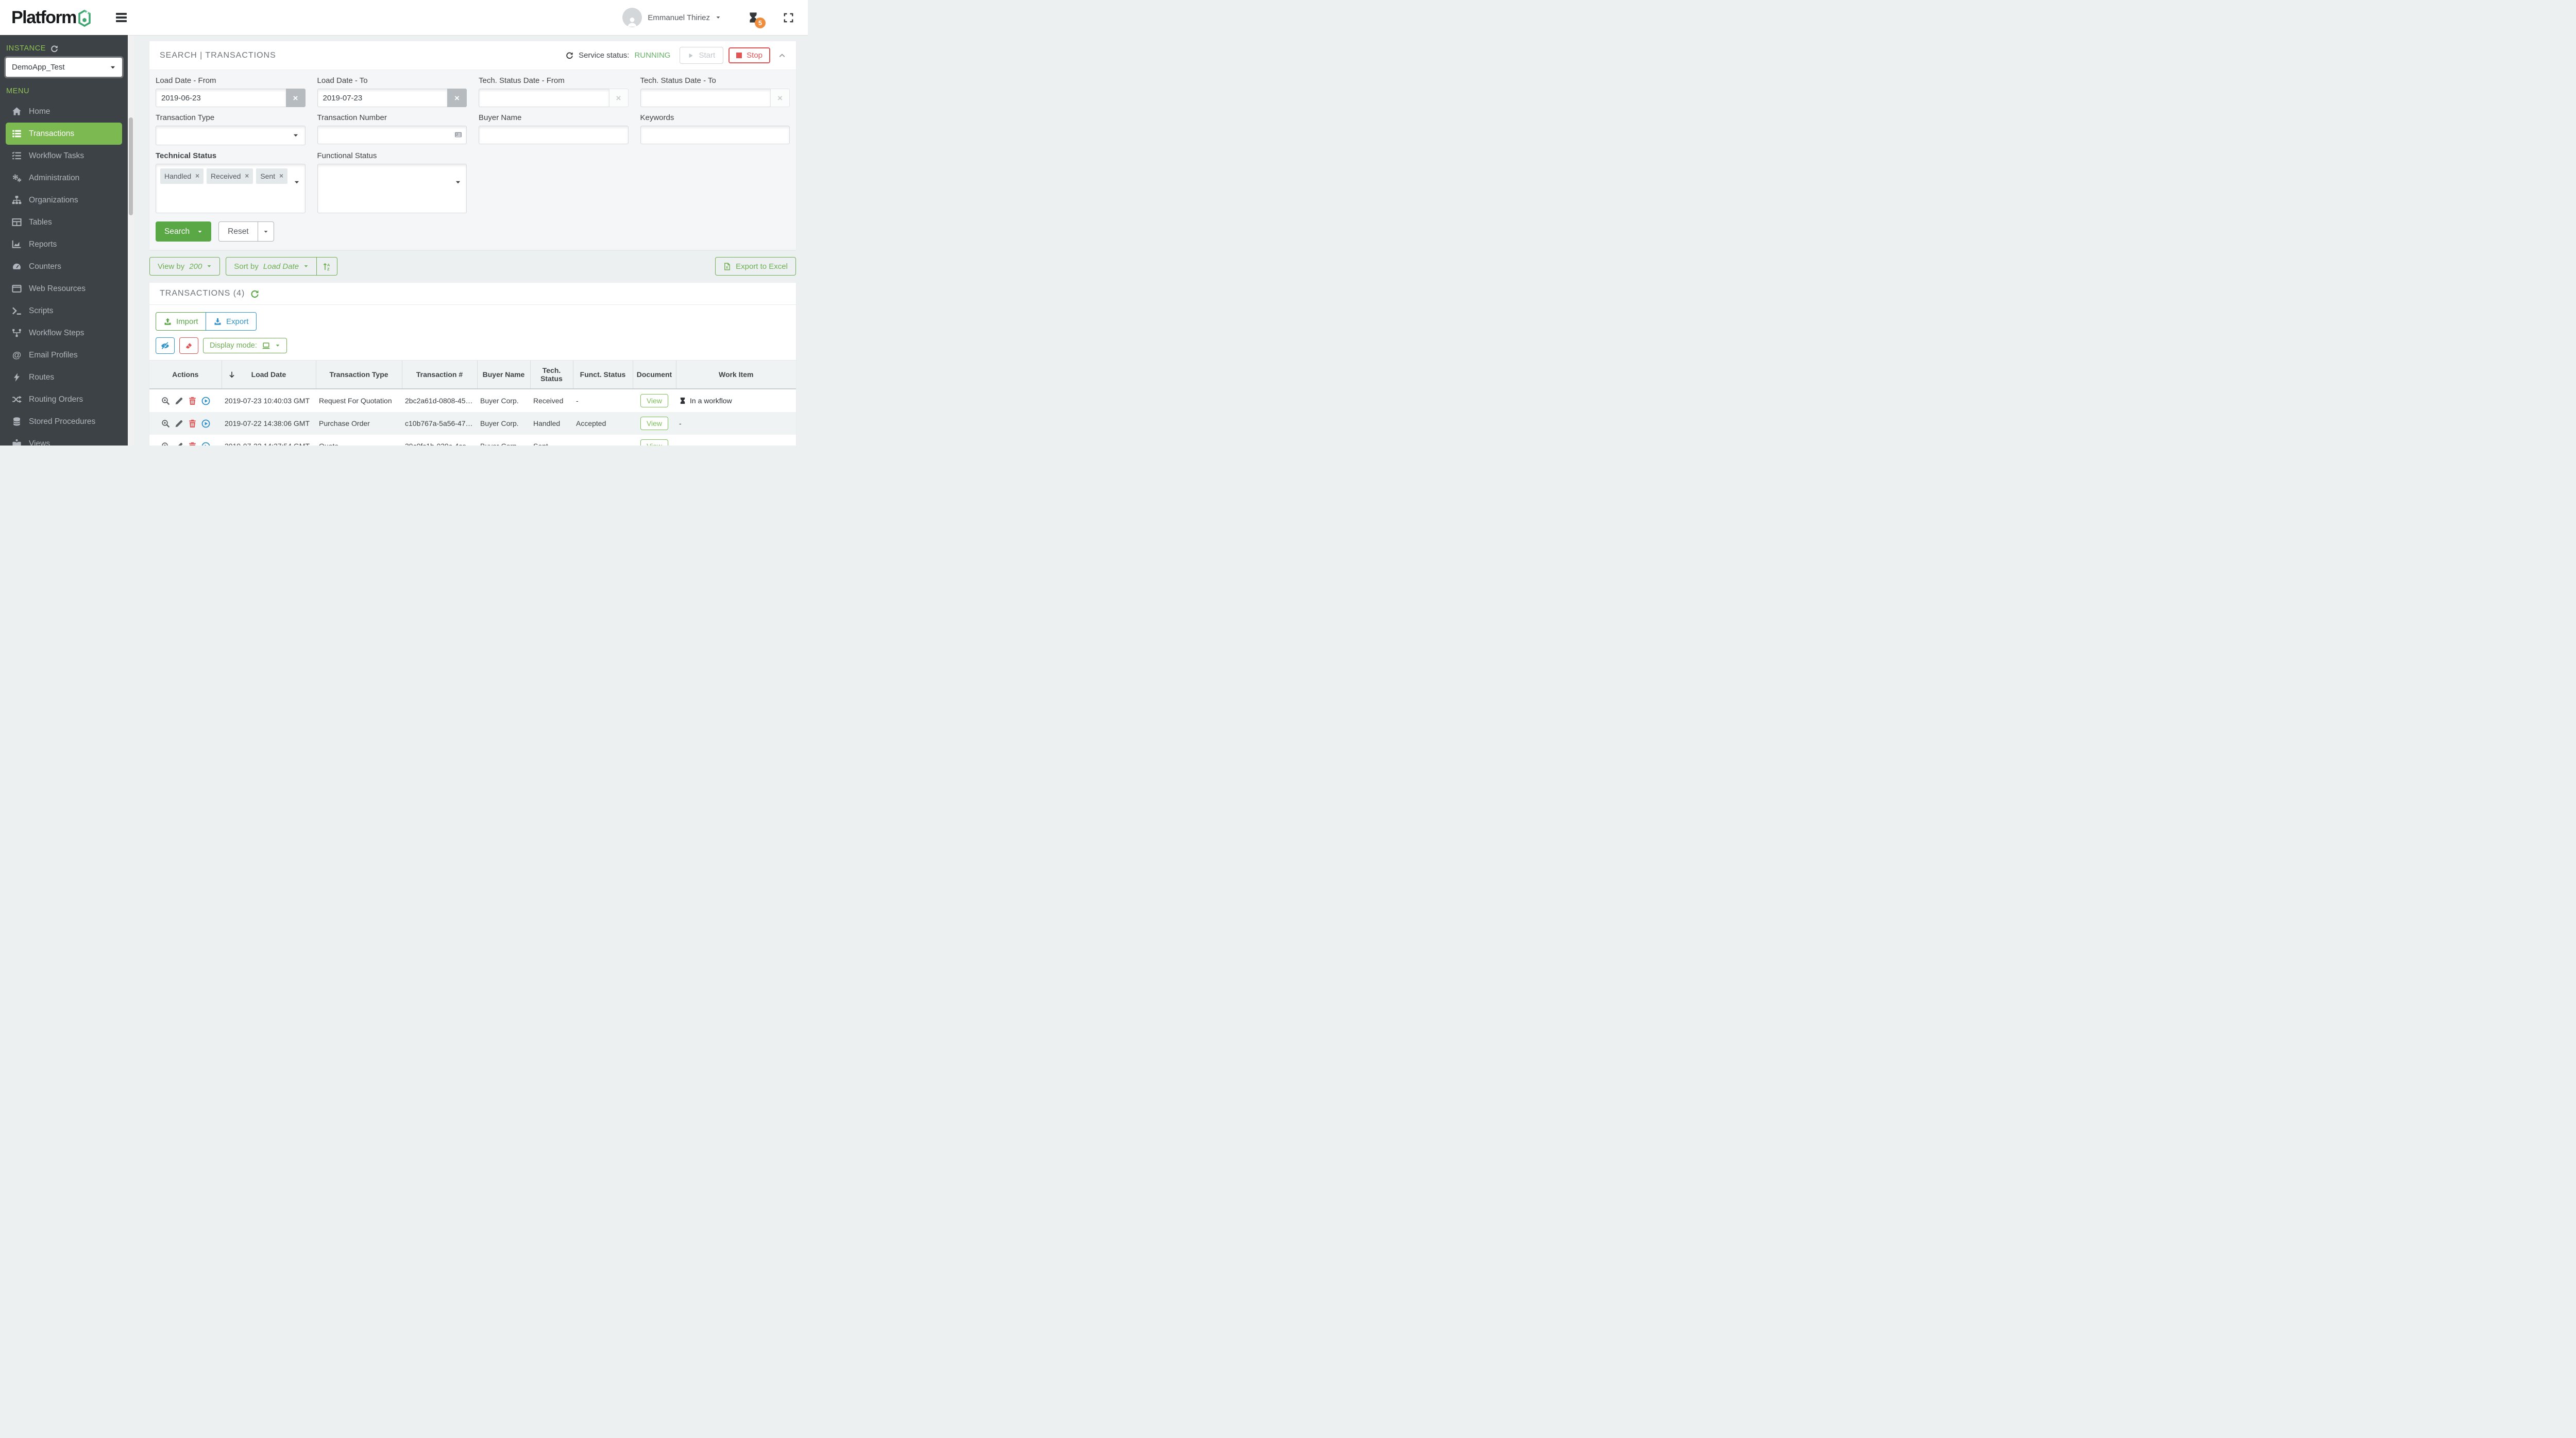  I want to click on sidebar-item-transactions: Transactions, so click(64, 134).